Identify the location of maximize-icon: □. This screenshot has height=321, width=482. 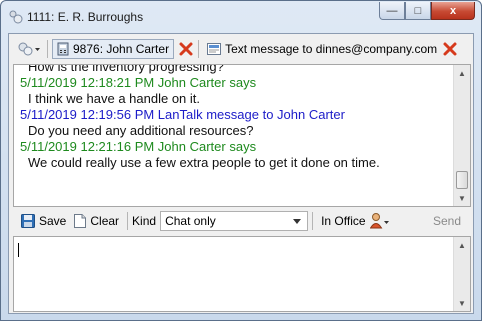
(418, 10).